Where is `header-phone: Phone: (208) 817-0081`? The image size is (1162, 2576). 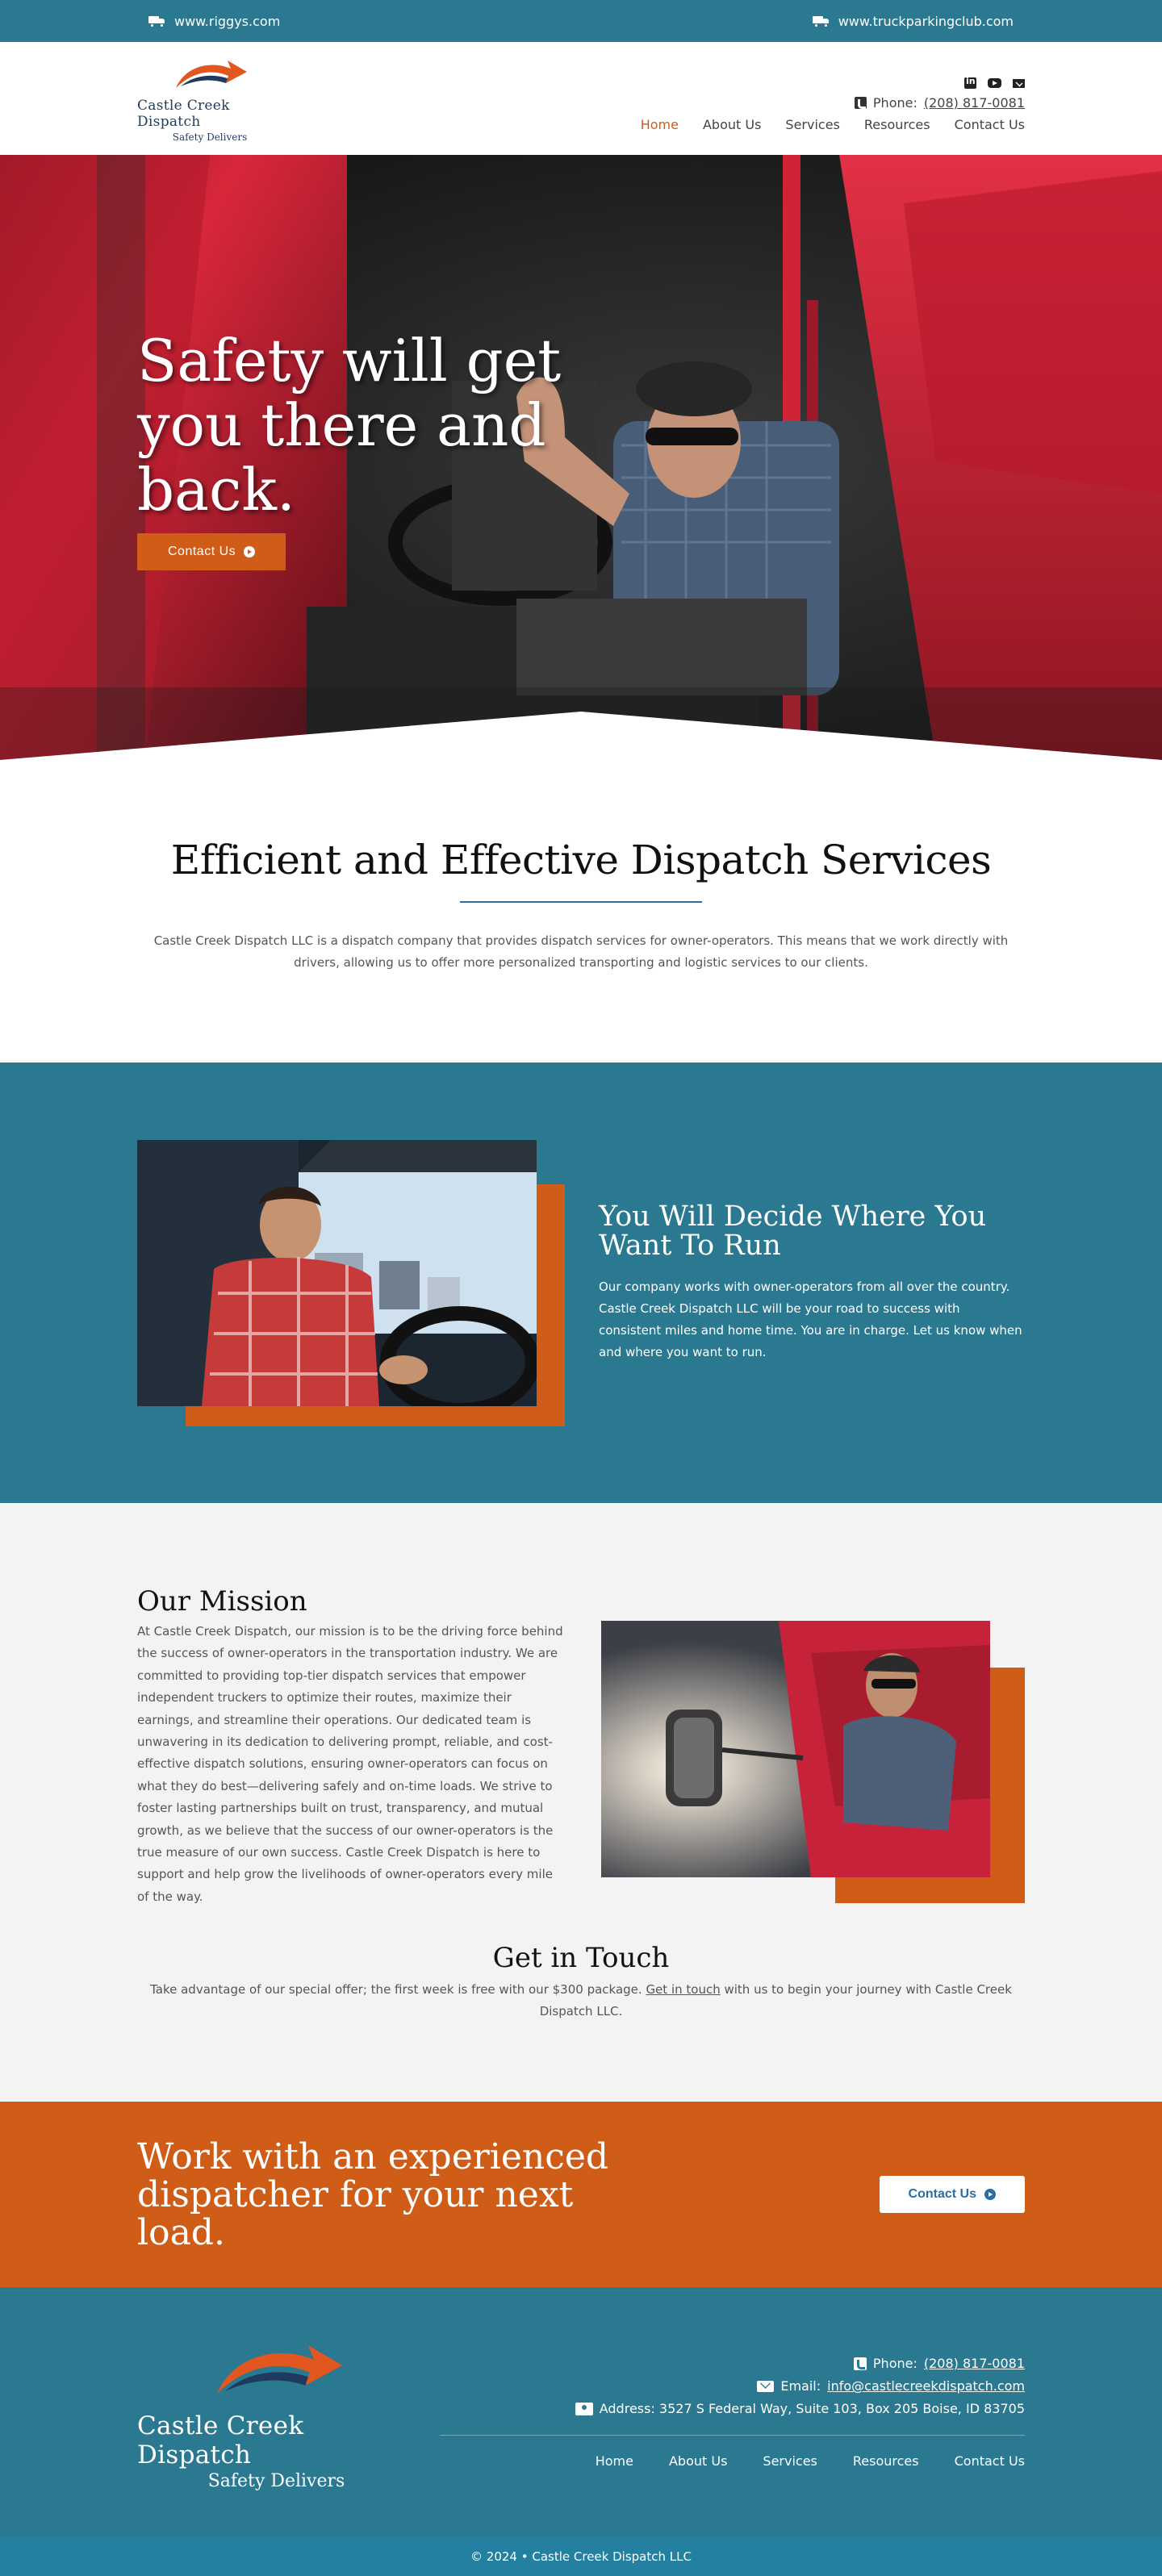 header-phone: Phone: (208) 817-0081 is located at coordinates (940, 103).